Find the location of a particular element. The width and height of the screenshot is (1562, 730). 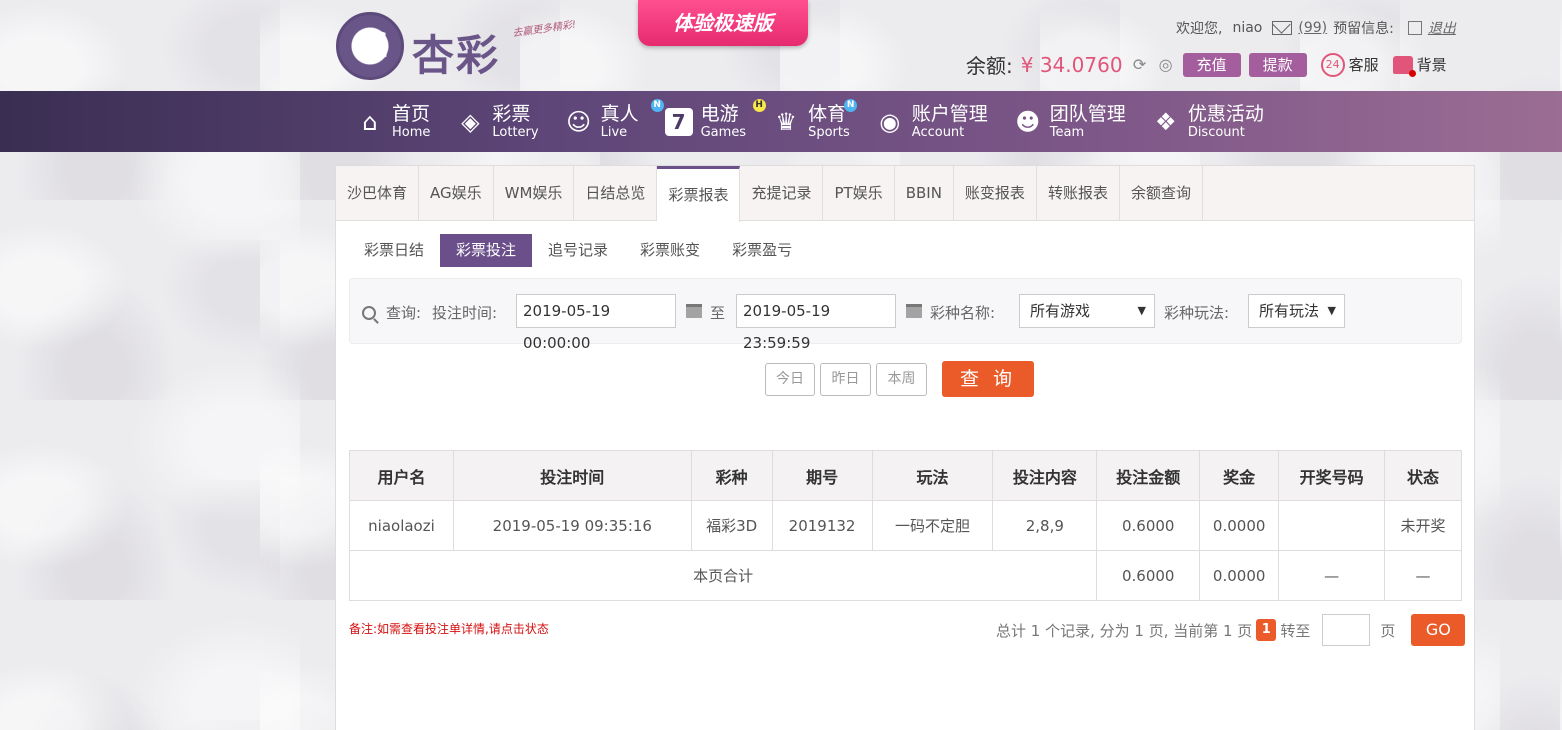

play-select: 所有玩法 ▼ is located at coordinates (1296, 311).